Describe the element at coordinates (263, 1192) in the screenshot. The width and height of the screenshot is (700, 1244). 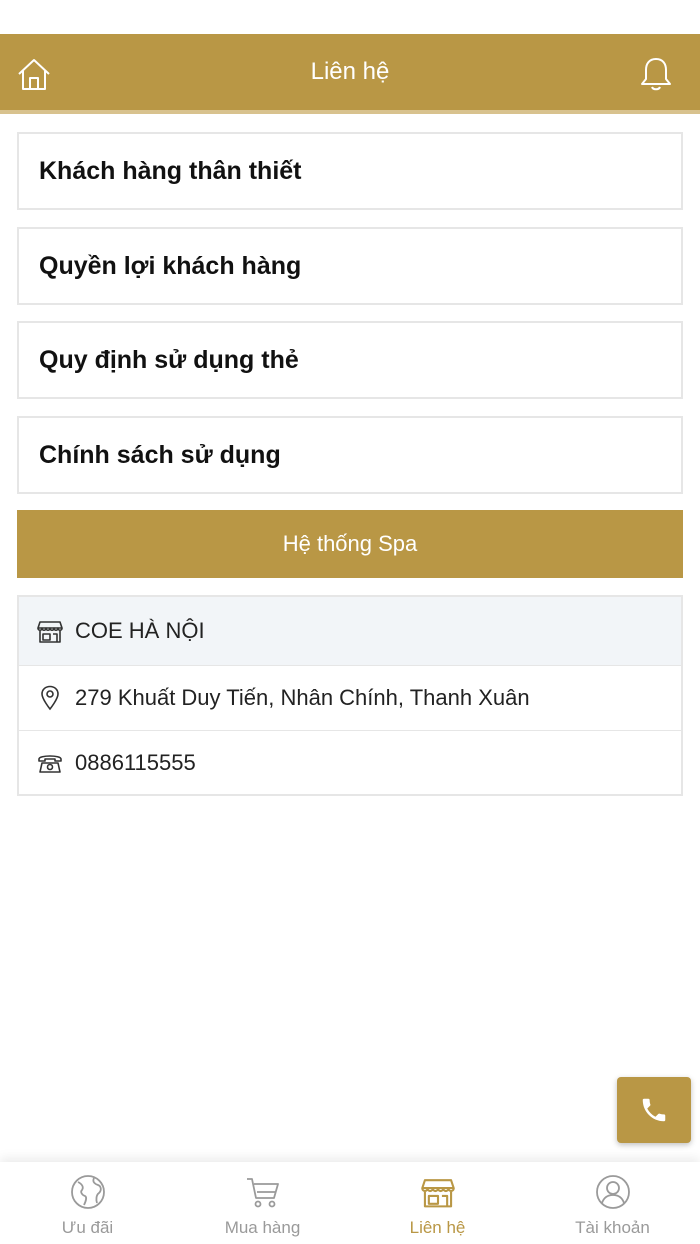
I see `cart-icon` at that location.